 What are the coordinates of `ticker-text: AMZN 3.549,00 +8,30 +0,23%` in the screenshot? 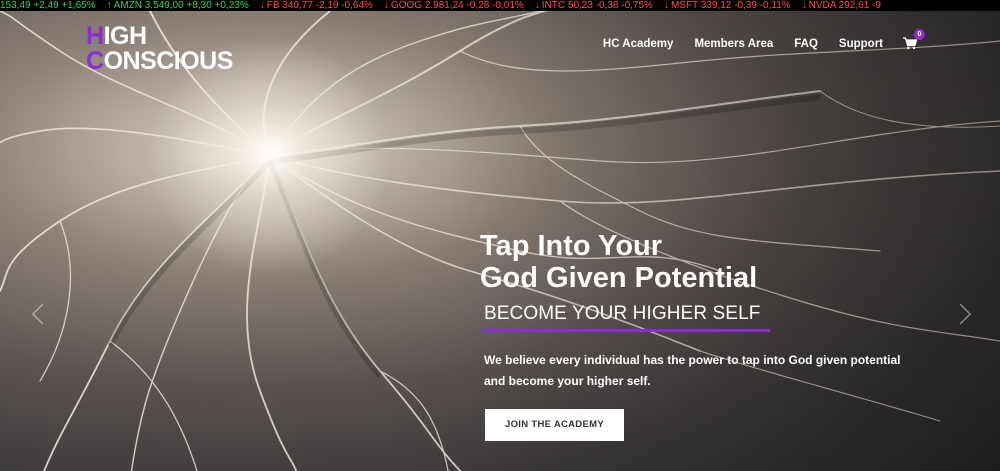 It's located at (181, 5).